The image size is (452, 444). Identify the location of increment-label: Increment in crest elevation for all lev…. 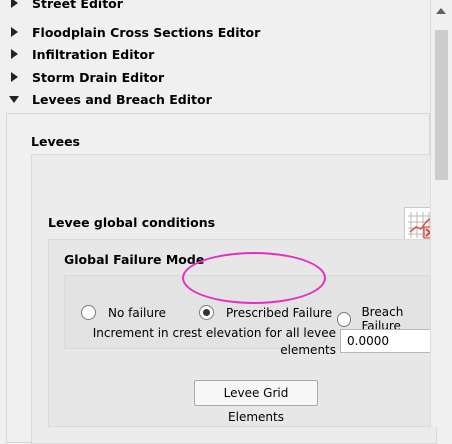
(214, 341).